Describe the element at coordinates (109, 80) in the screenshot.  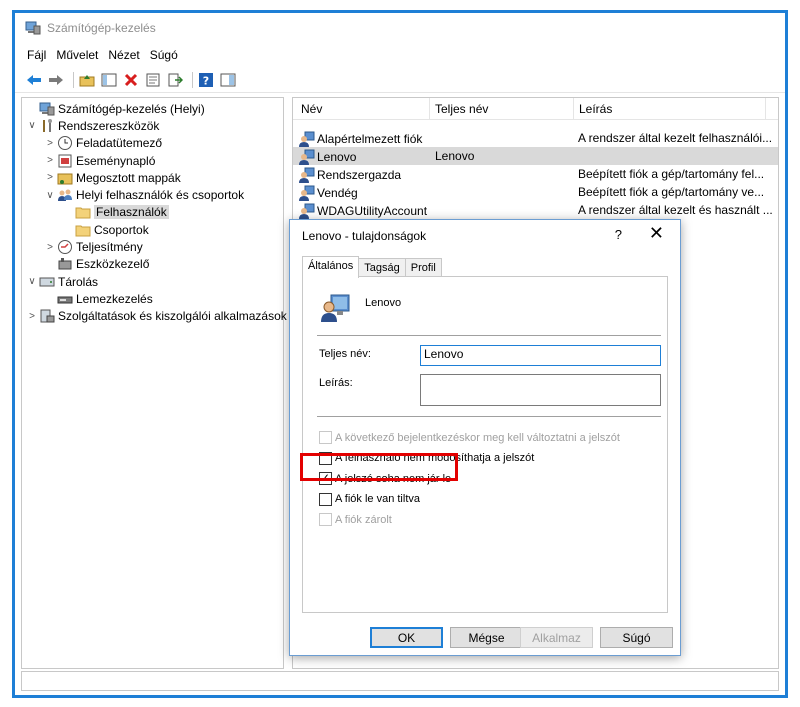
I see `show-hide-tree-icon` at that location.